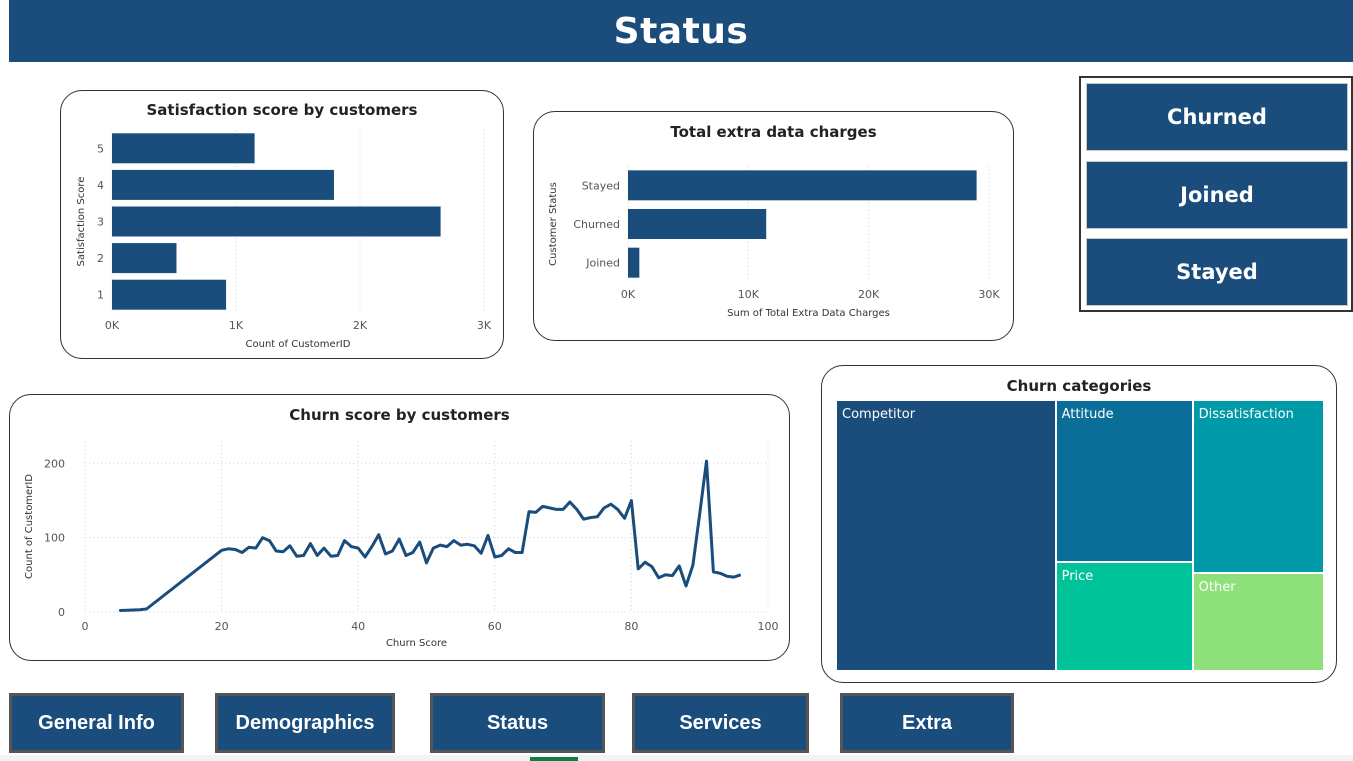 The image size is (1353, 761). I want to click on churn-score-y-tick-label: 0, so click(61, 612).